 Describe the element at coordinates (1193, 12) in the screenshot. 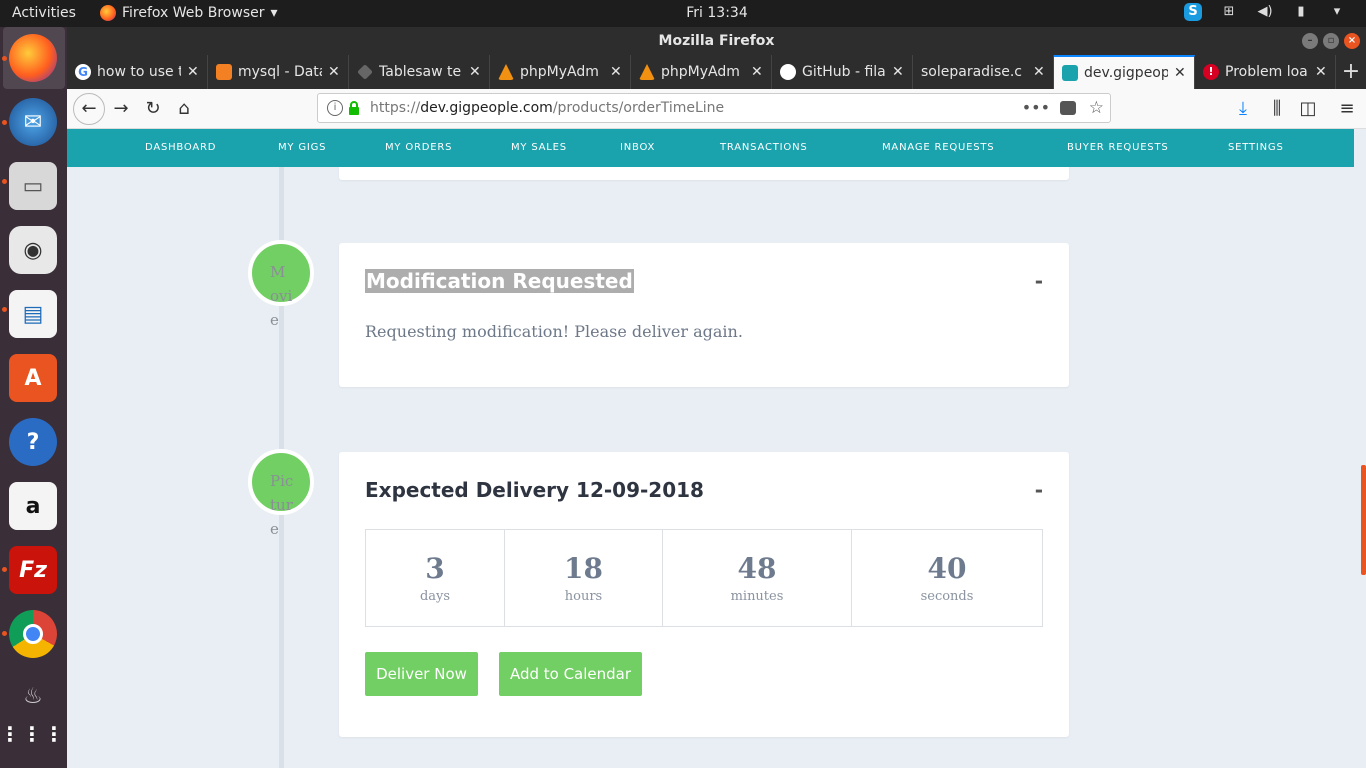

I see `skype-icon: S` at that location.